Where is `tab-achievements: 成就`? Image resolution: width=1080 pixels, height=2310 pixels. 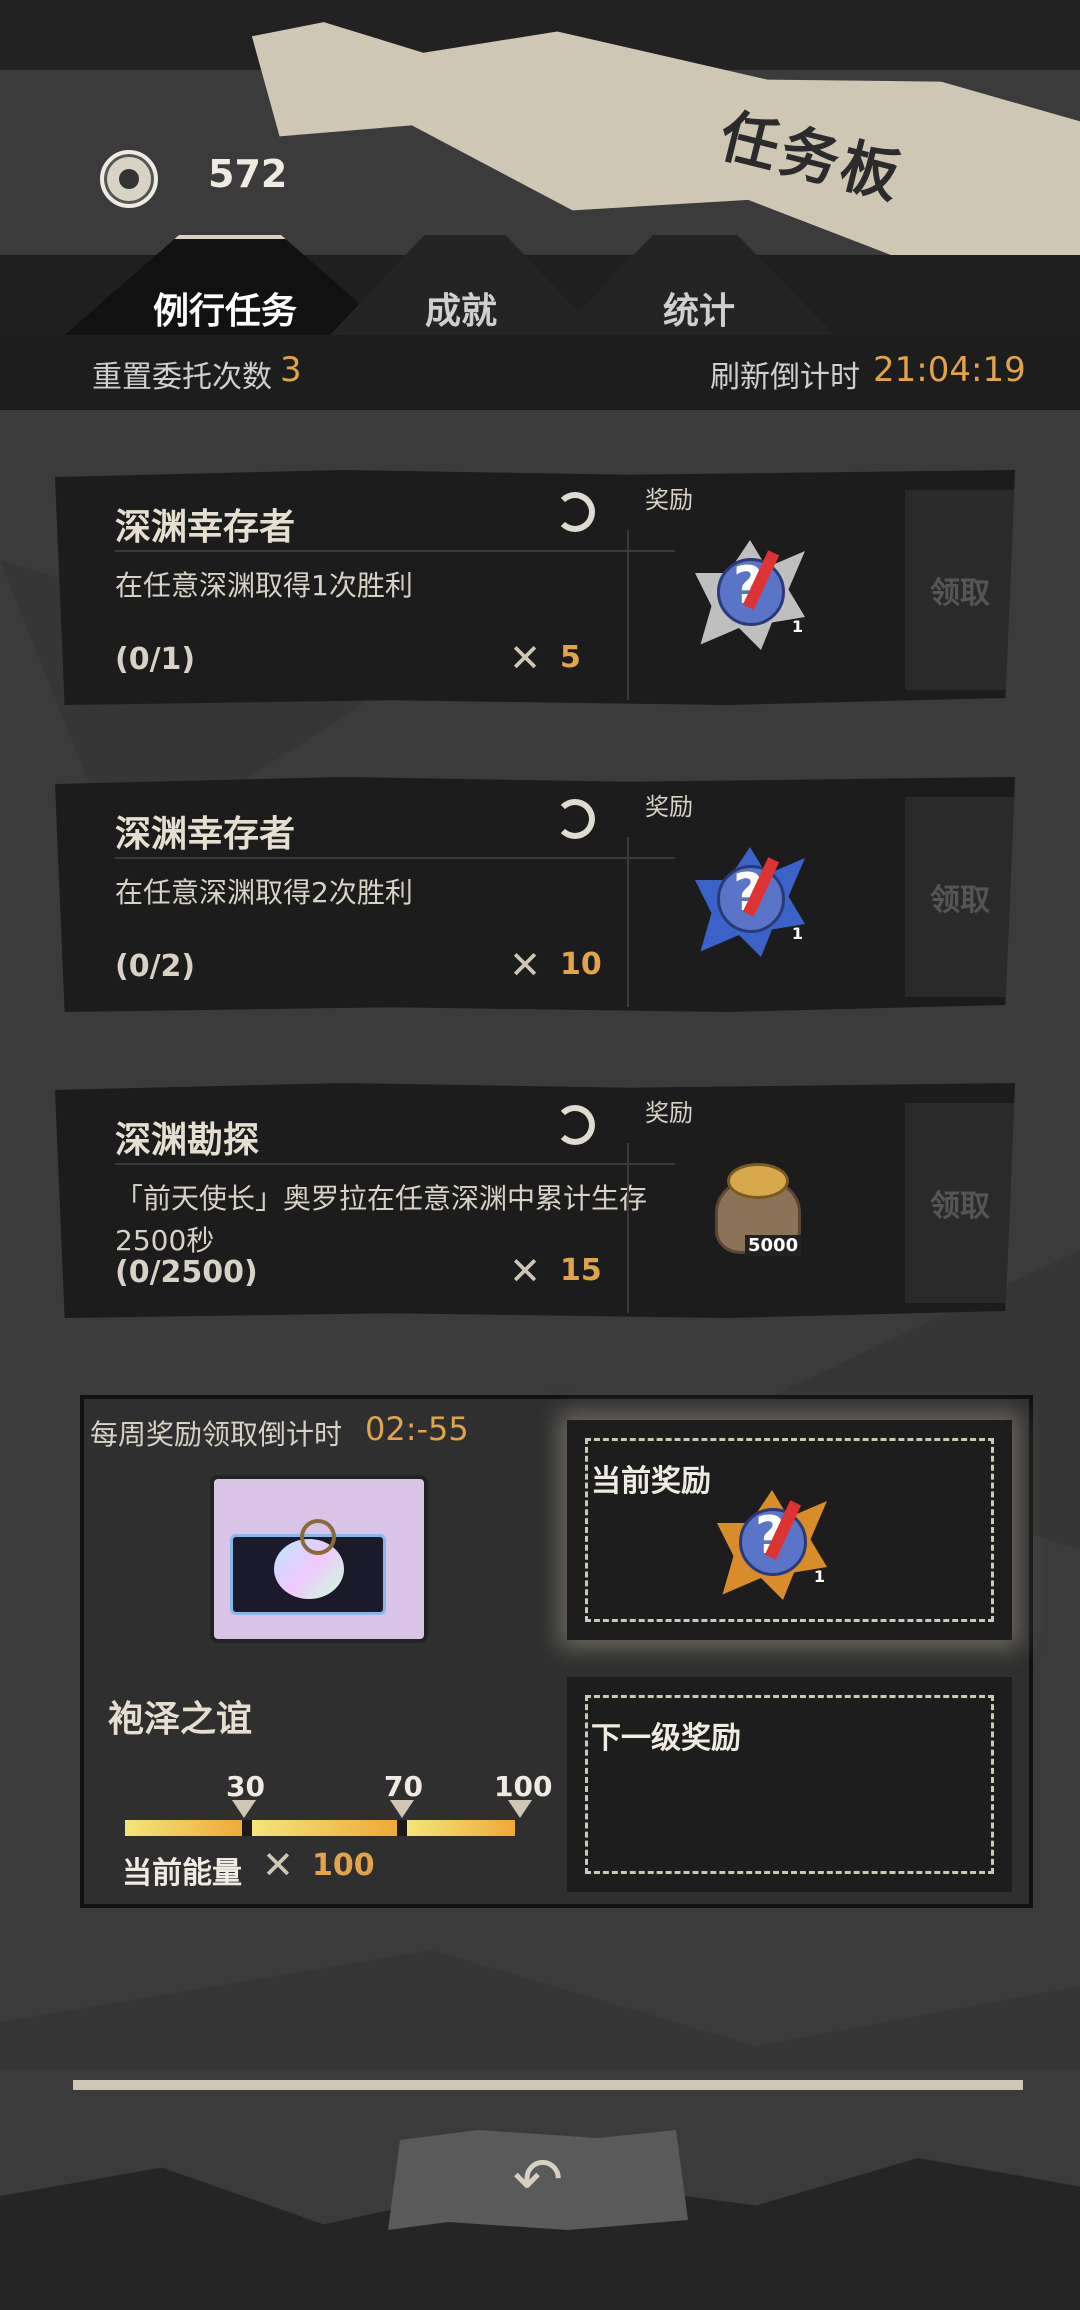 tab-achievements: 成就 is located at coordinates (461, 308).